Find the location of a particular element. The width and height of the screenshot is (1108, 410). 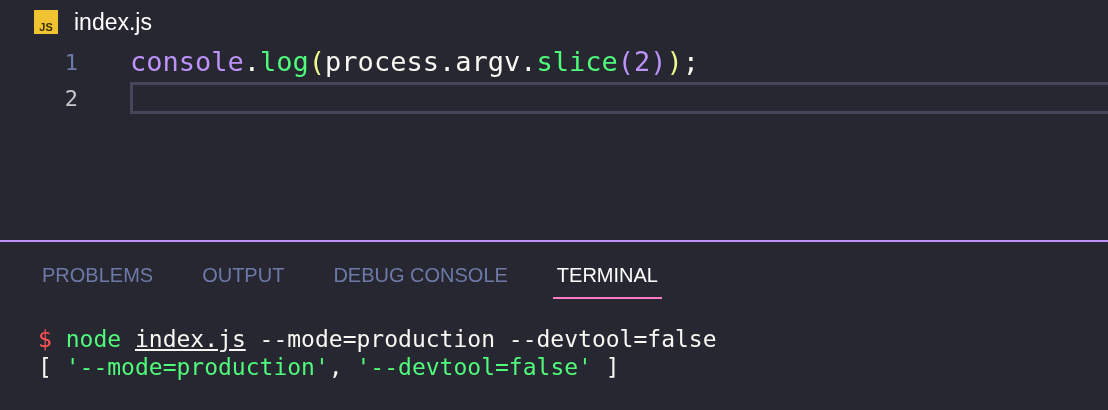

code-line: console.log(process.argv.slice(2)); is located at coordinates (415, 62).